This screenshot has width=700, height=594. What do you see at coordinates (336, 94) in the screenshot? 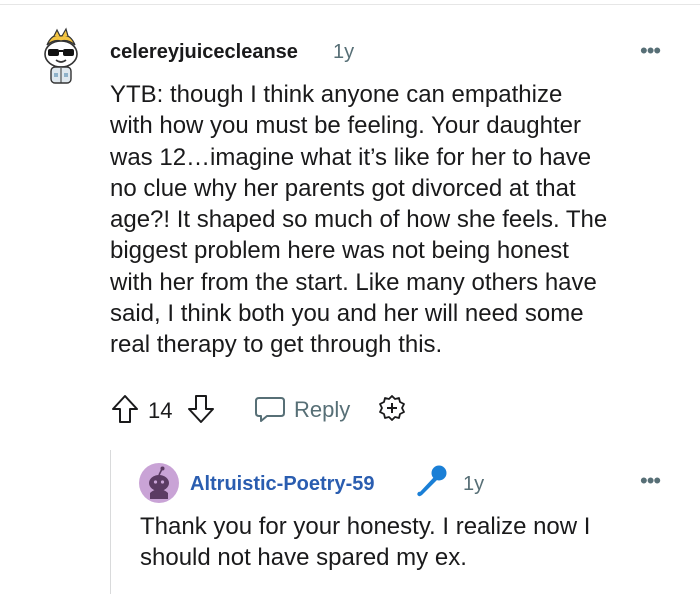
I see `comment-body-line: YTB: though I think anyone can empathize` at bounding box center [336, 94].